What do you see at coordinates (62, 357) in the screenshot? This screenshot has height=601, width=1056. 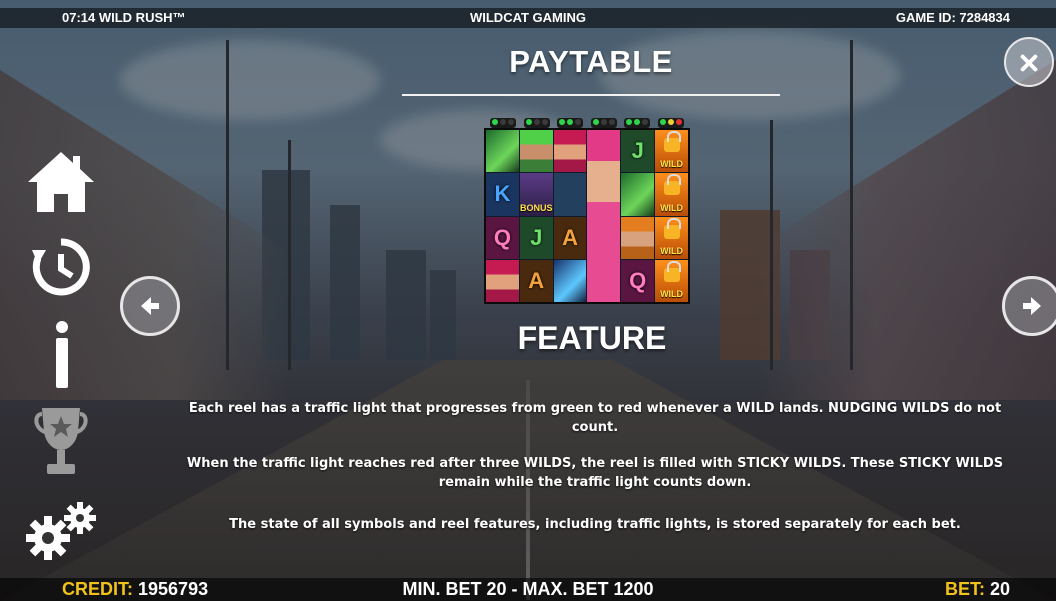 I see `info-icon` at bounding box center [62, 357].